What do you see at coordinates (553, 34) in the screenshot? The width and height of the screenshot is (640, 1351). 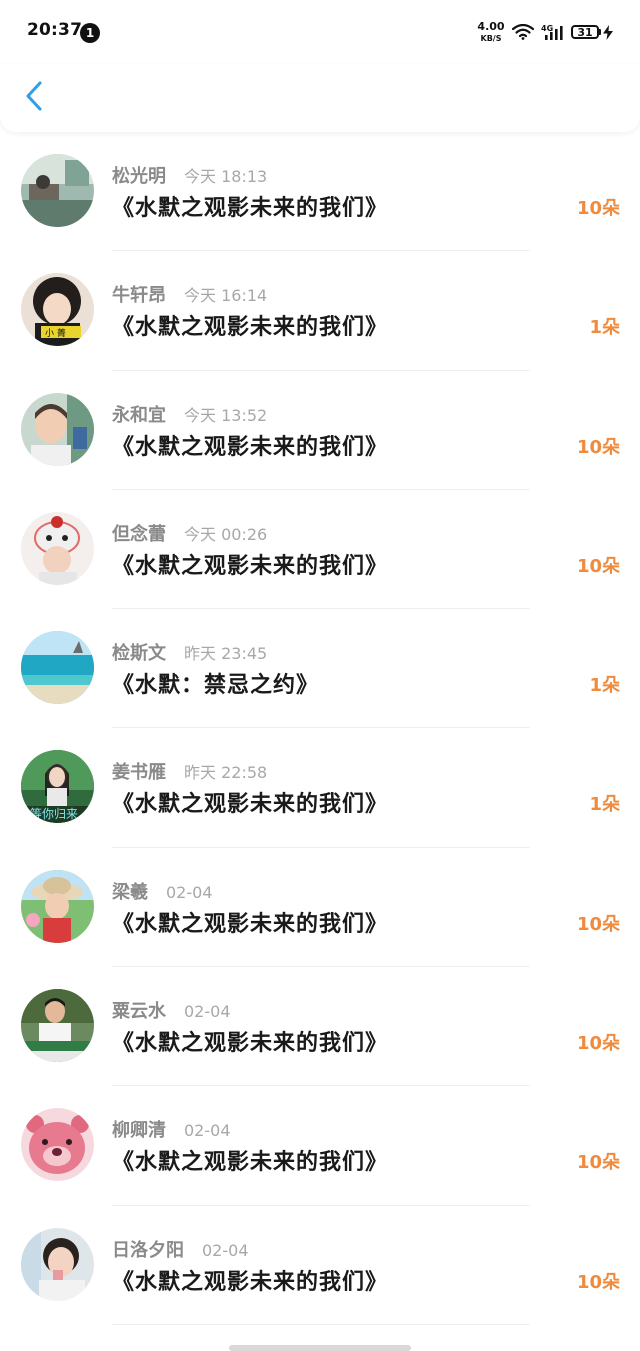 I see `cellular-signal-icon: 4G` at bounding box center [553, 34].